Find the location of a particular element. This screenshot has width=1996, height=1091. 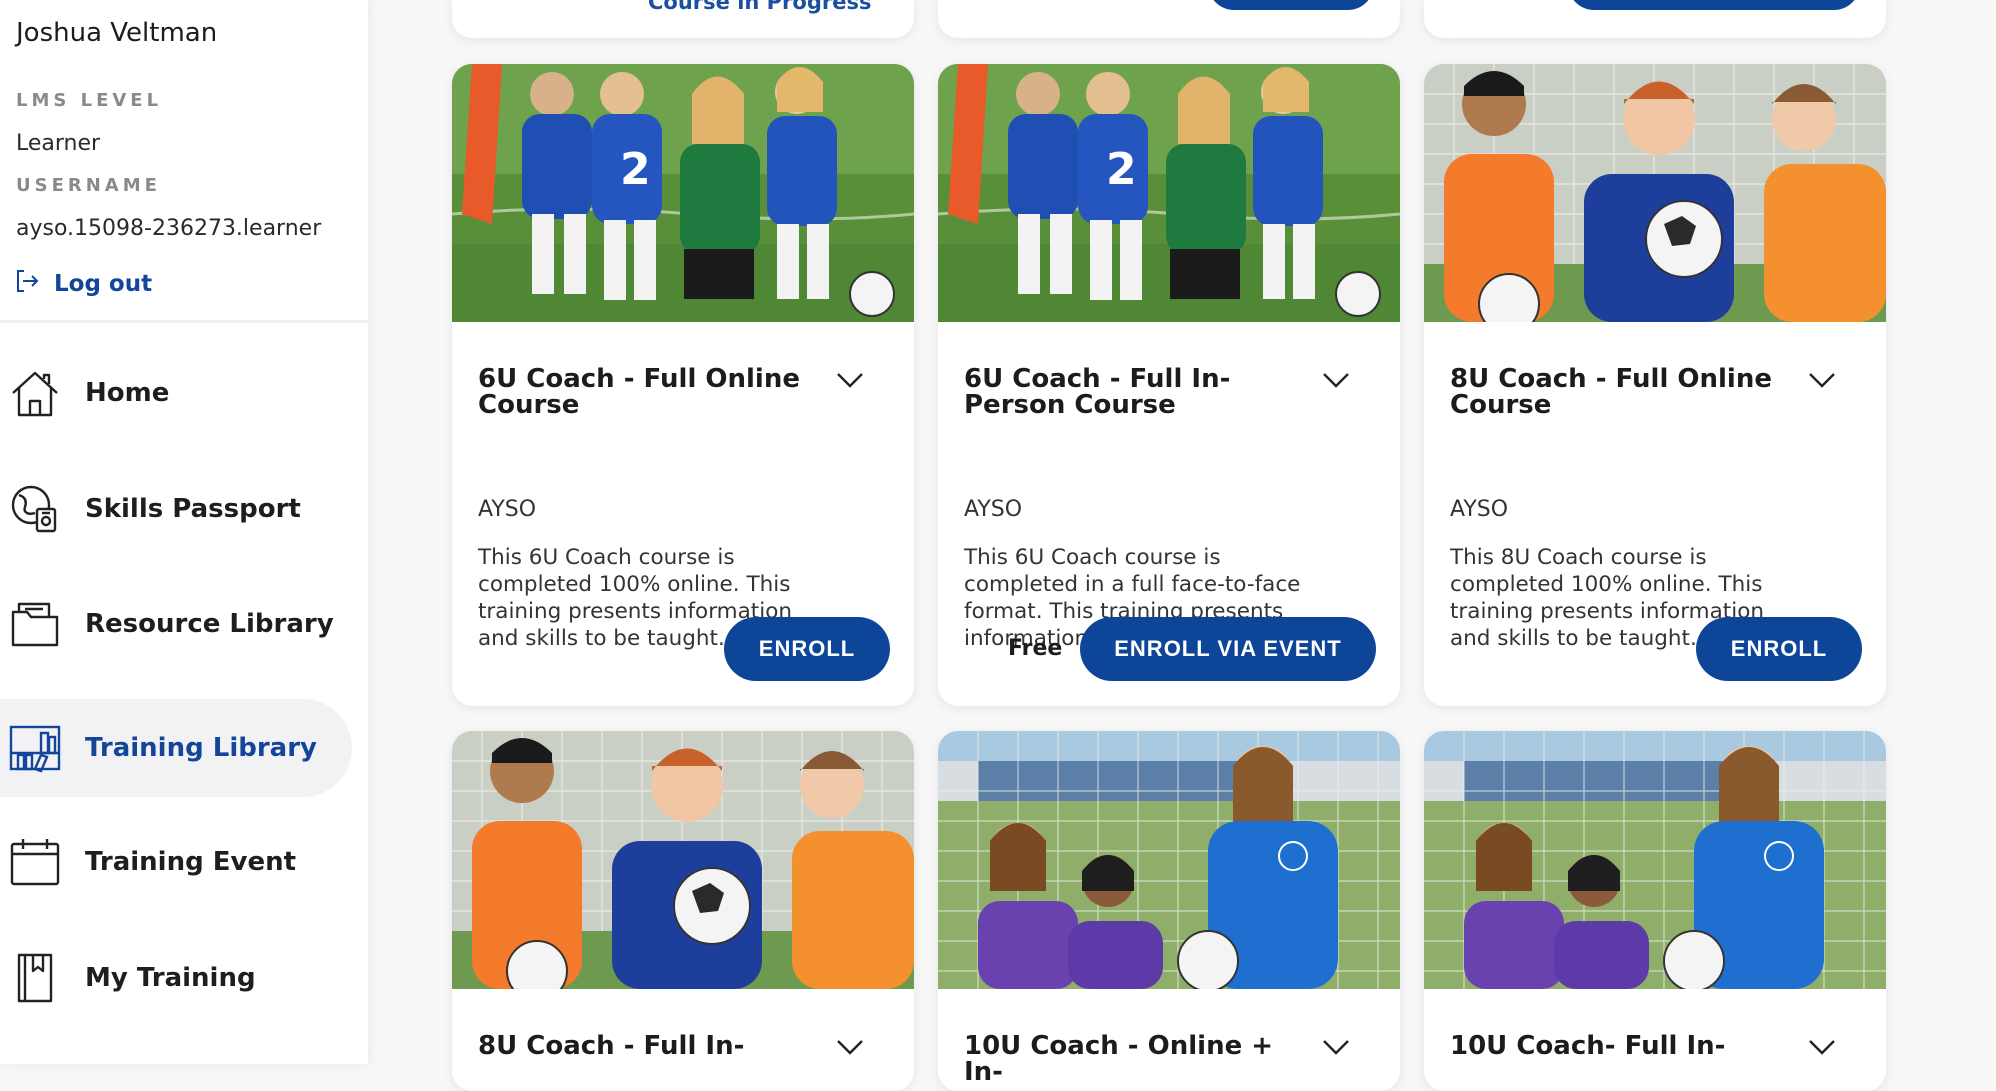

course-title: 6U Coach - Full Online Course is located at coordinates (653, 392).